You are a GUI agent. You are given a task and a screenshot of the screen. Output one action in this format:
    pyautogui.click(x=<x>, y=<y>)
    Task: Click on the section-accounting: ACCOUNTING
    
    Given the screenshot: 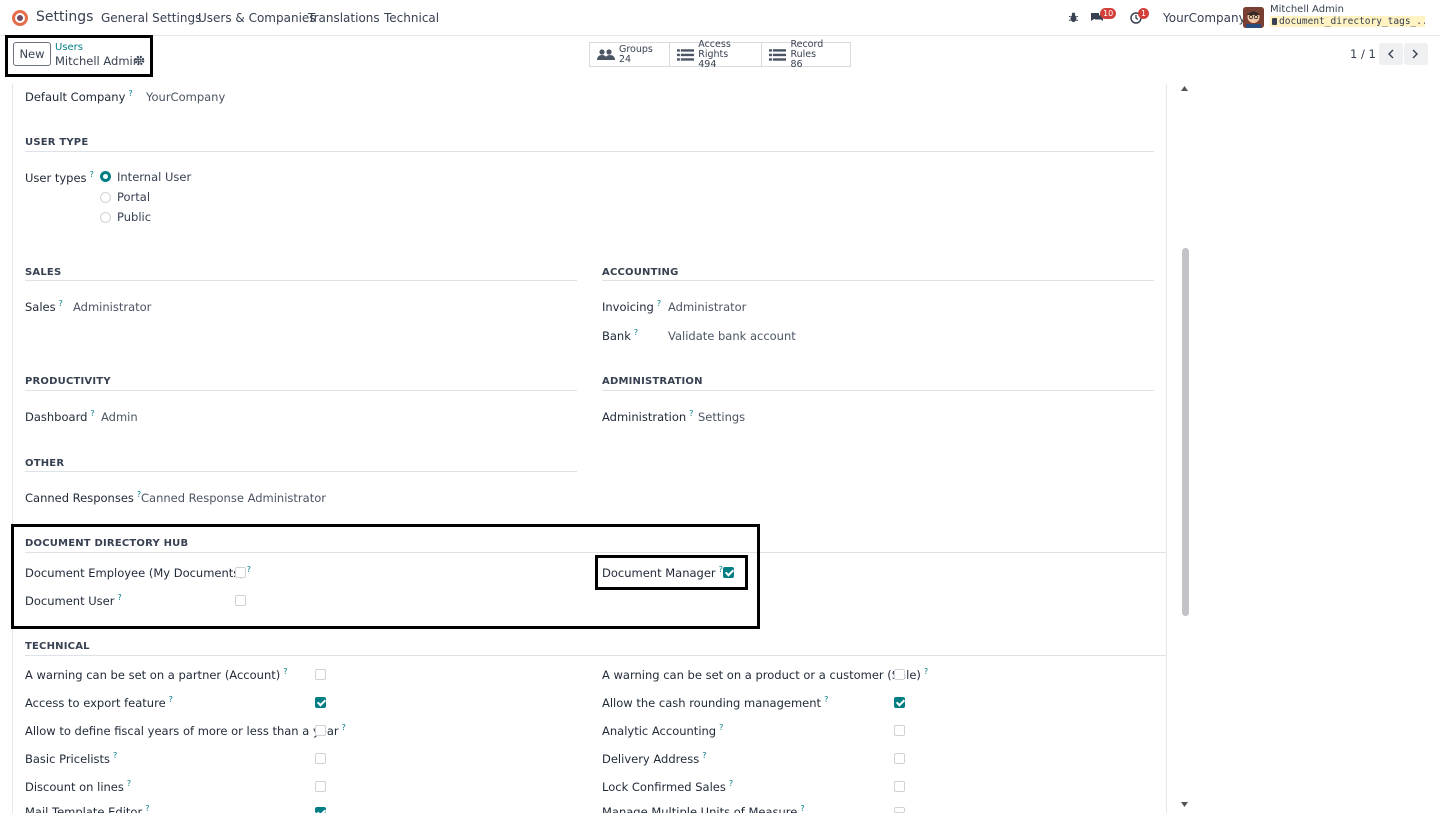 What is the action you would take?
    pyautogui.click(x=640, y=272)
    